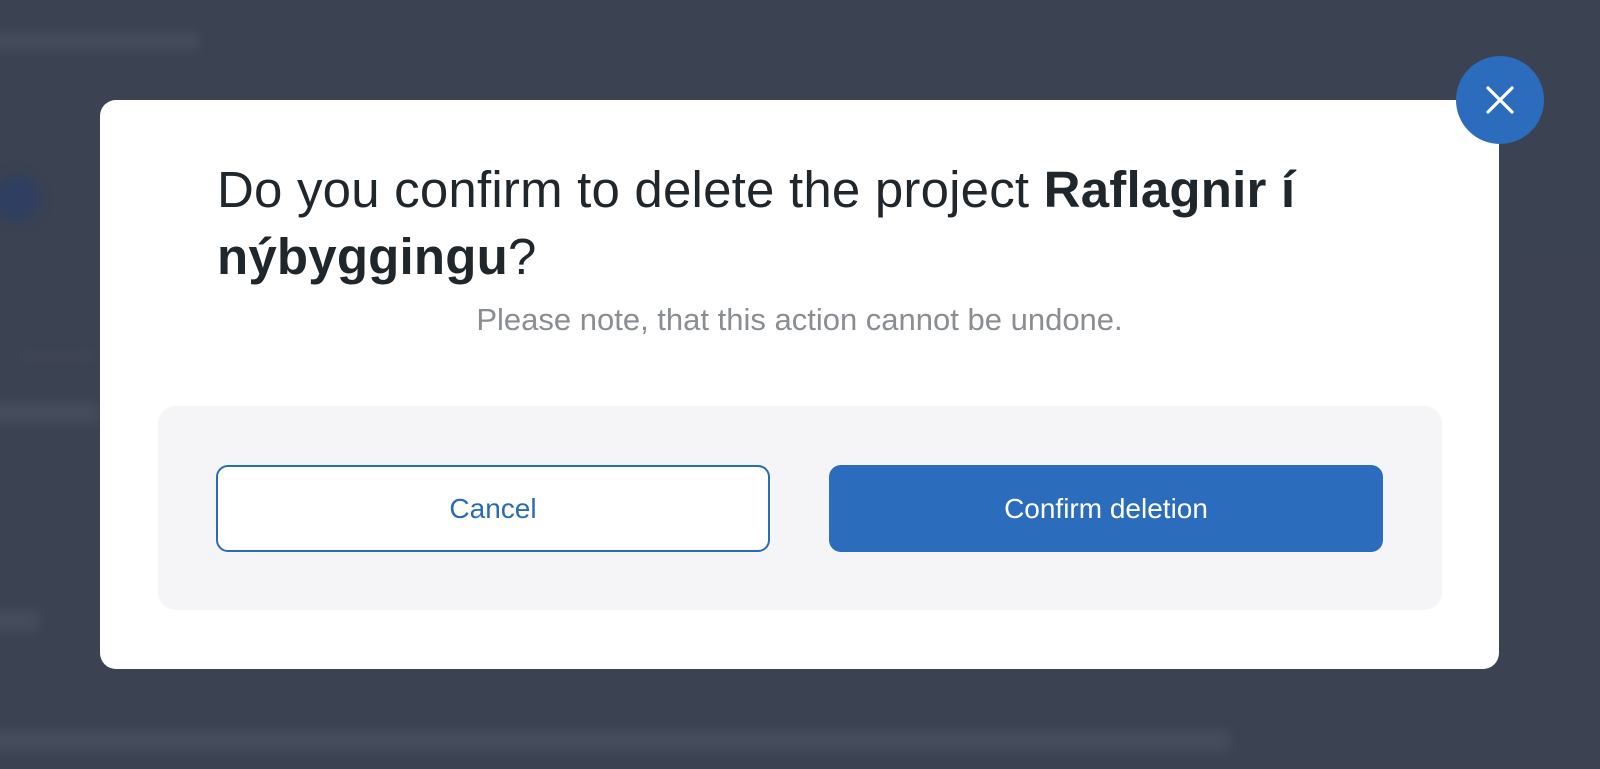  I want to click on close-dialog-button, so click(1500, 100).